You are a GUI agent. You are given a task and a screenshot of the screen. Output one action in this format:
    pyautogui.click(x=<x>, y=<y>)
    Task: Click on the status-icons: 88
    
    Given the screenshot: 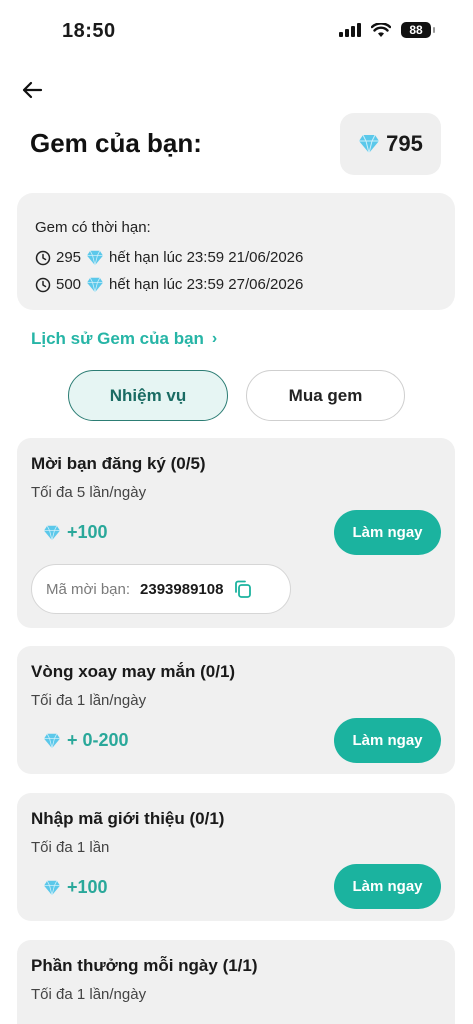 What is the action you would take?
    pyautogui.click(x=387, y=30)
    